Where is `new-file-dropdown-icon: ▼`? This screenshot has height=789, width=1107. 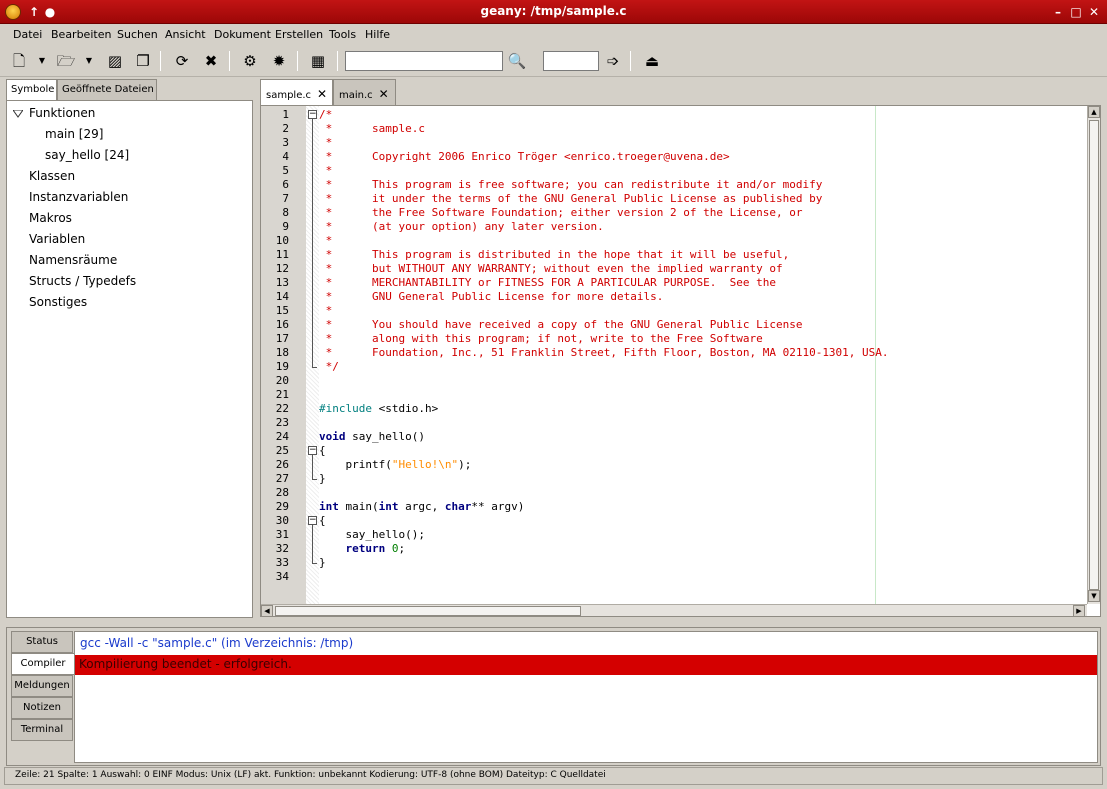
new-file-dropdown-icon: ▼ is located at coordinates (42, 61).